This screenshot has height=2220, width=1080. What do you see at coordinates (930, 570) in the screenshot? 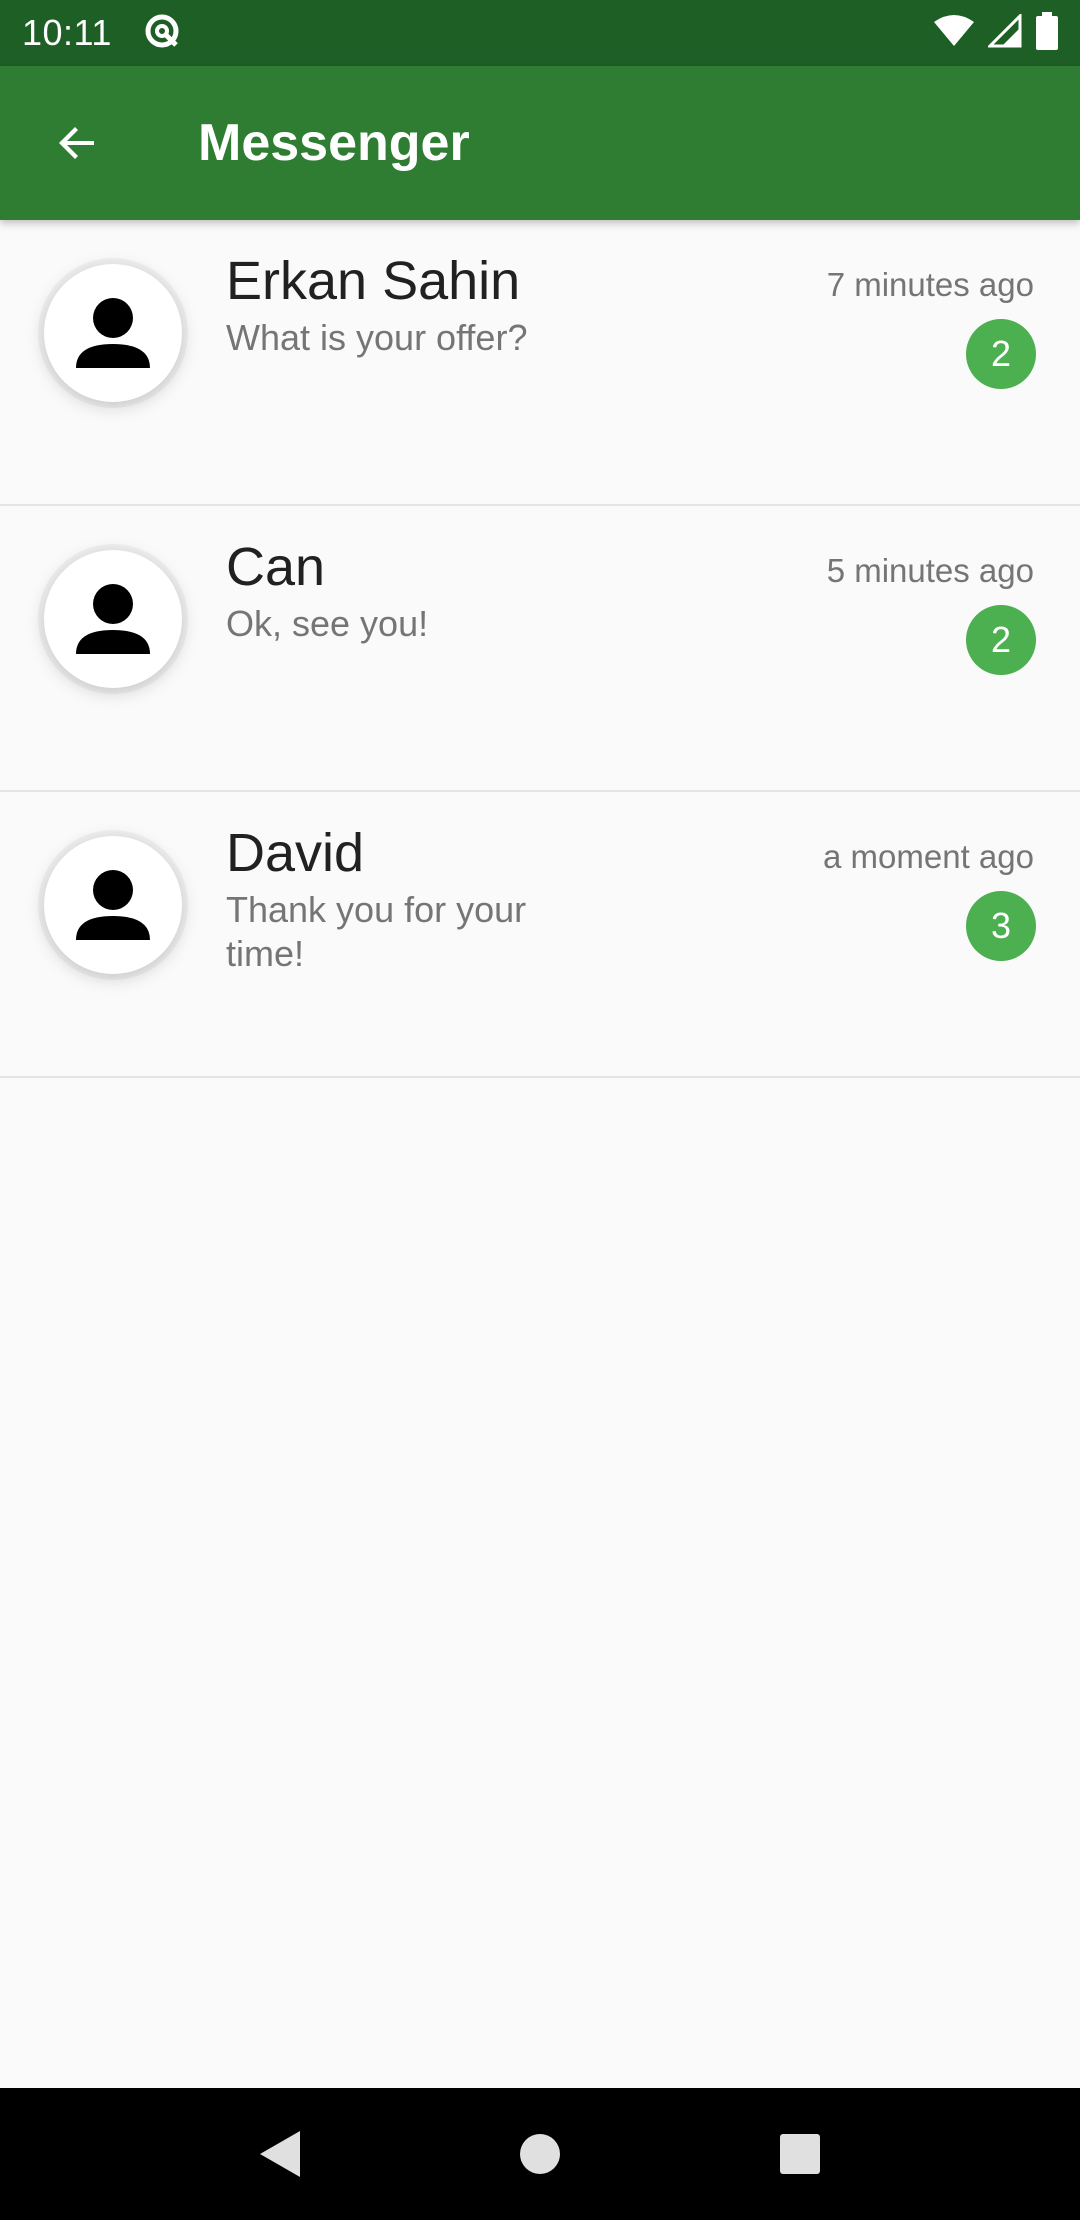
I see `message-time: 5 minutes ago` at bounding box center [930, 570].